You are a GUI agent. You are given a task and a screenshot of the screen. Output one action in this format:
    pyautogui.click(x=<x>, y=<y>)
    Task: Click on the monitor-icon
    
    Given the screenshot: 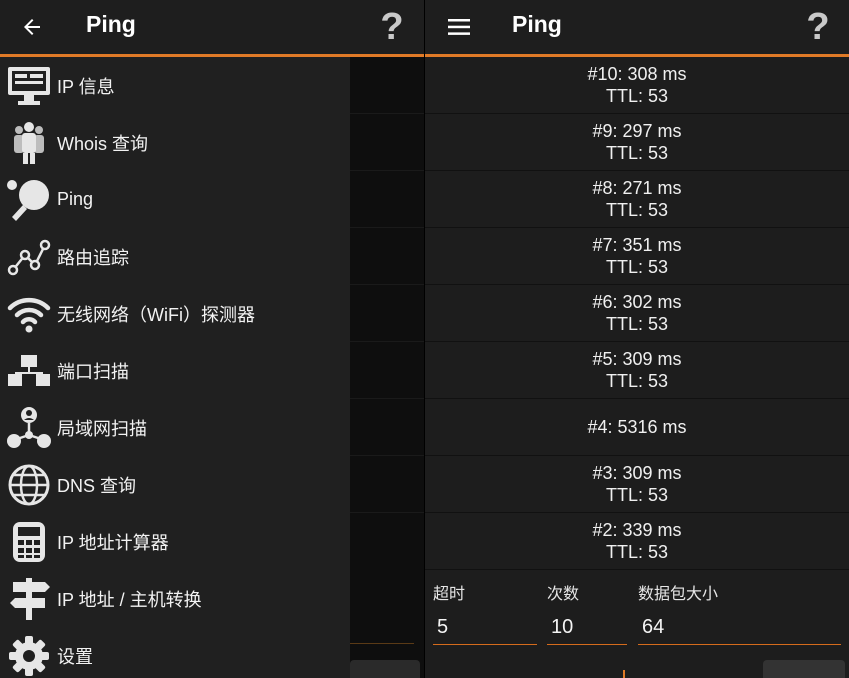 What is the action you would take?
    pyautogui.click(x=29, y=86)
    